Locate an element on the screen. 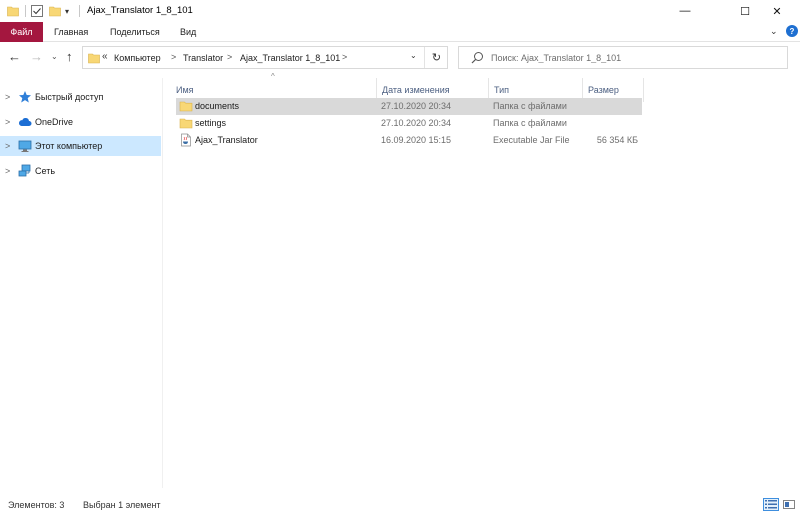  cloud-icon is located at coordinates (25, 122).